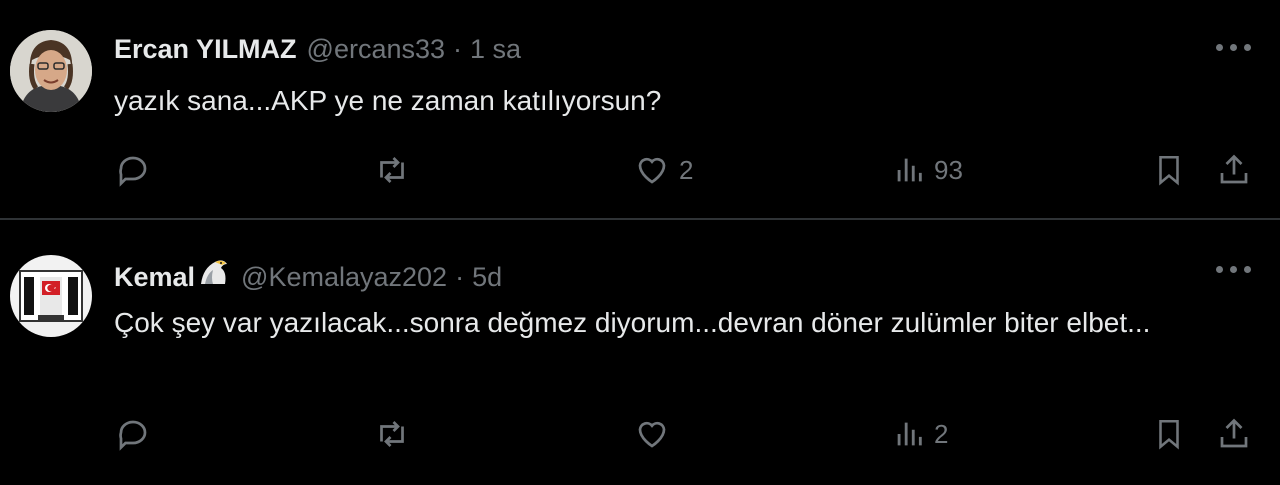 This screenshot has width=1280, height=485. I want to click on author-name: Kemal, so click(154, 277).